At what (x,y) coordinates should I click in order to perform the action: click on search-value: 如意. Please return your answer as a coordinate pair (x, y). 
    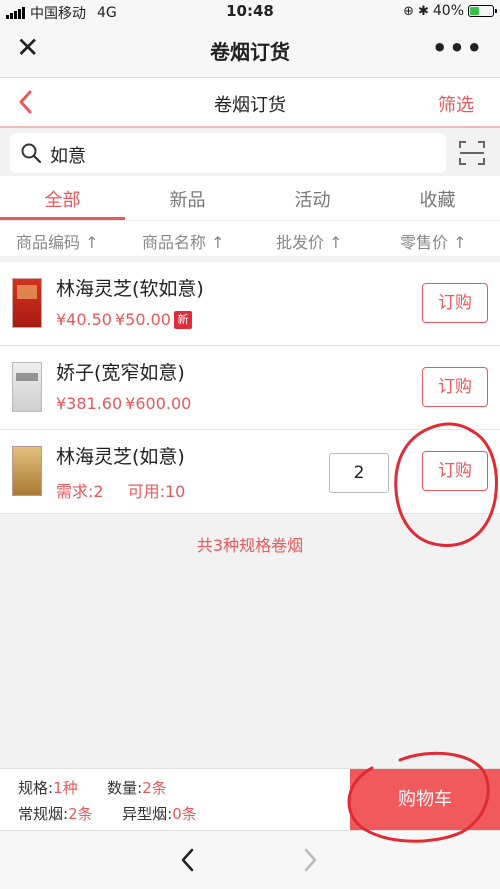
    Looking at the image, I should click on (68, 156).